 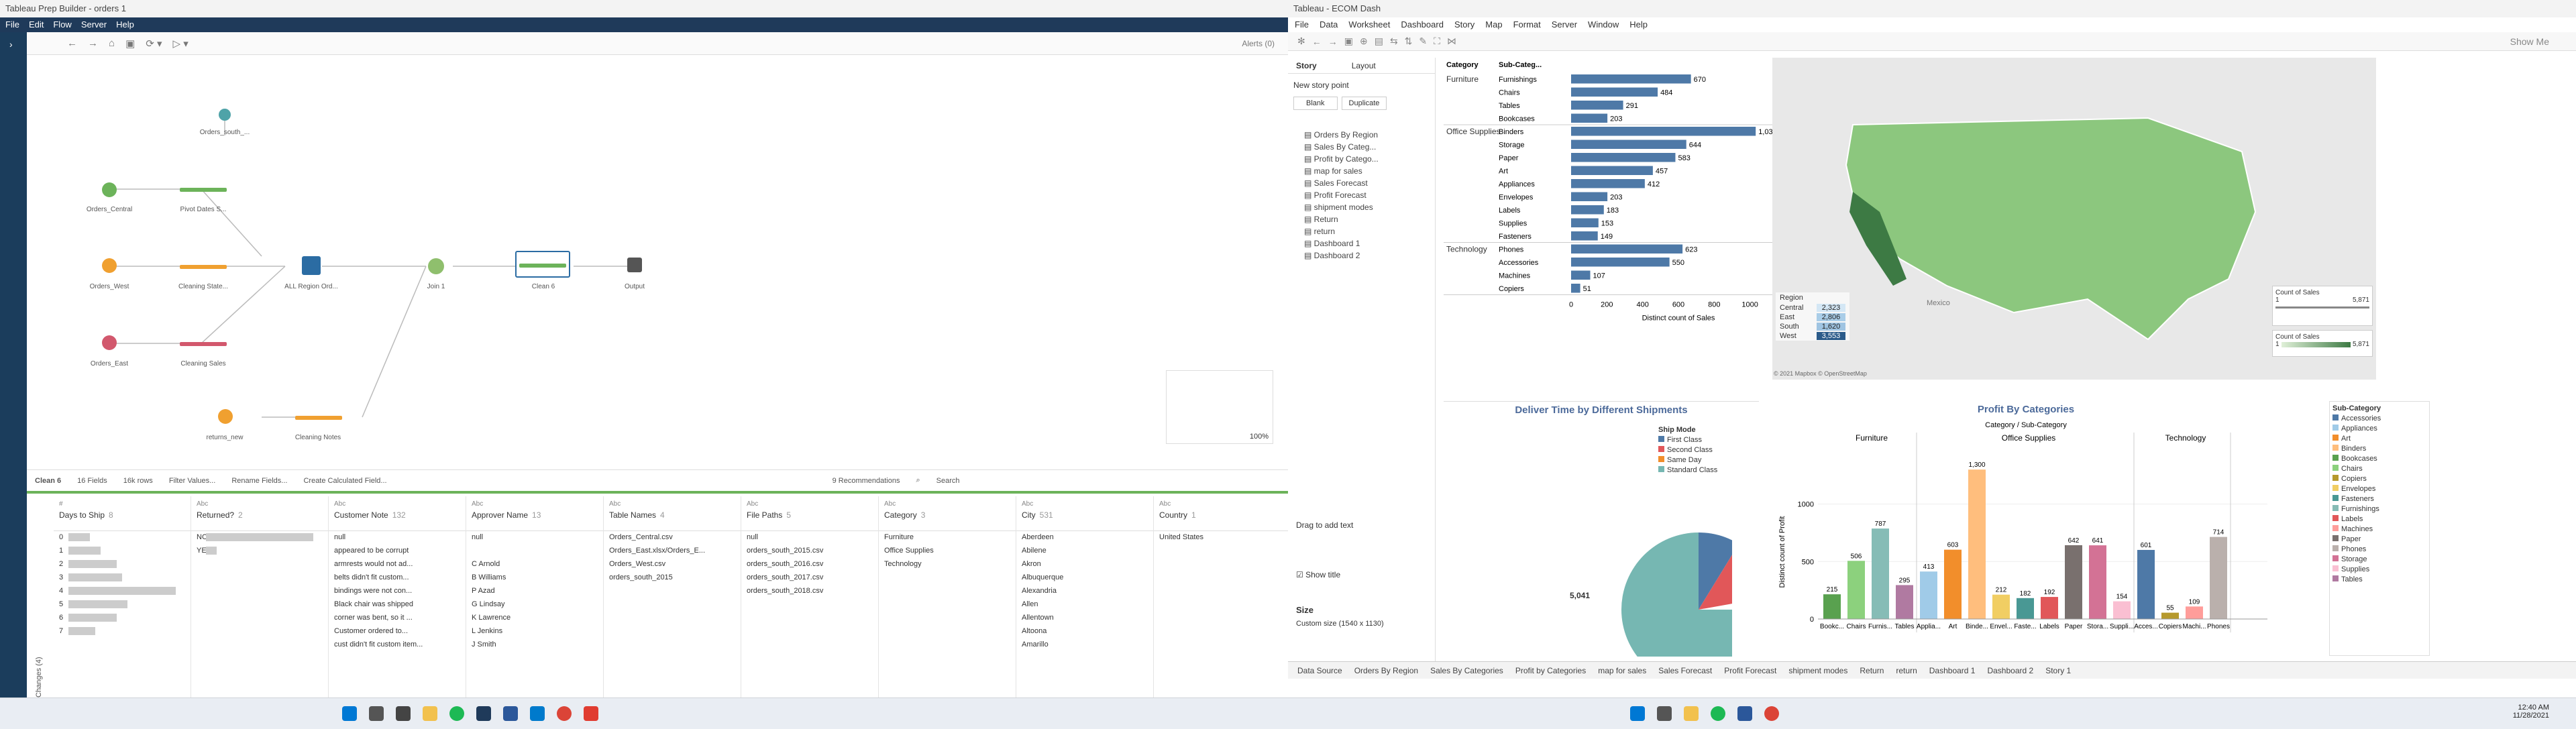 I want to click on sheet-tab: Story 1, so click(x=2058, y=670).